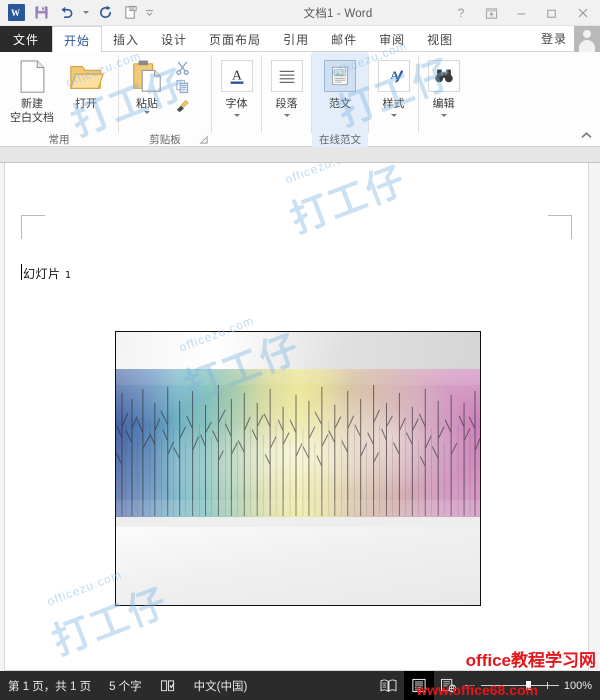 Image resolution: width=600 pixels, height=700 pixels. What do you see at coordinates (147, 104) in the screenshot?
I see `paste-label: 粘贴` at bounding box center [147, 104].